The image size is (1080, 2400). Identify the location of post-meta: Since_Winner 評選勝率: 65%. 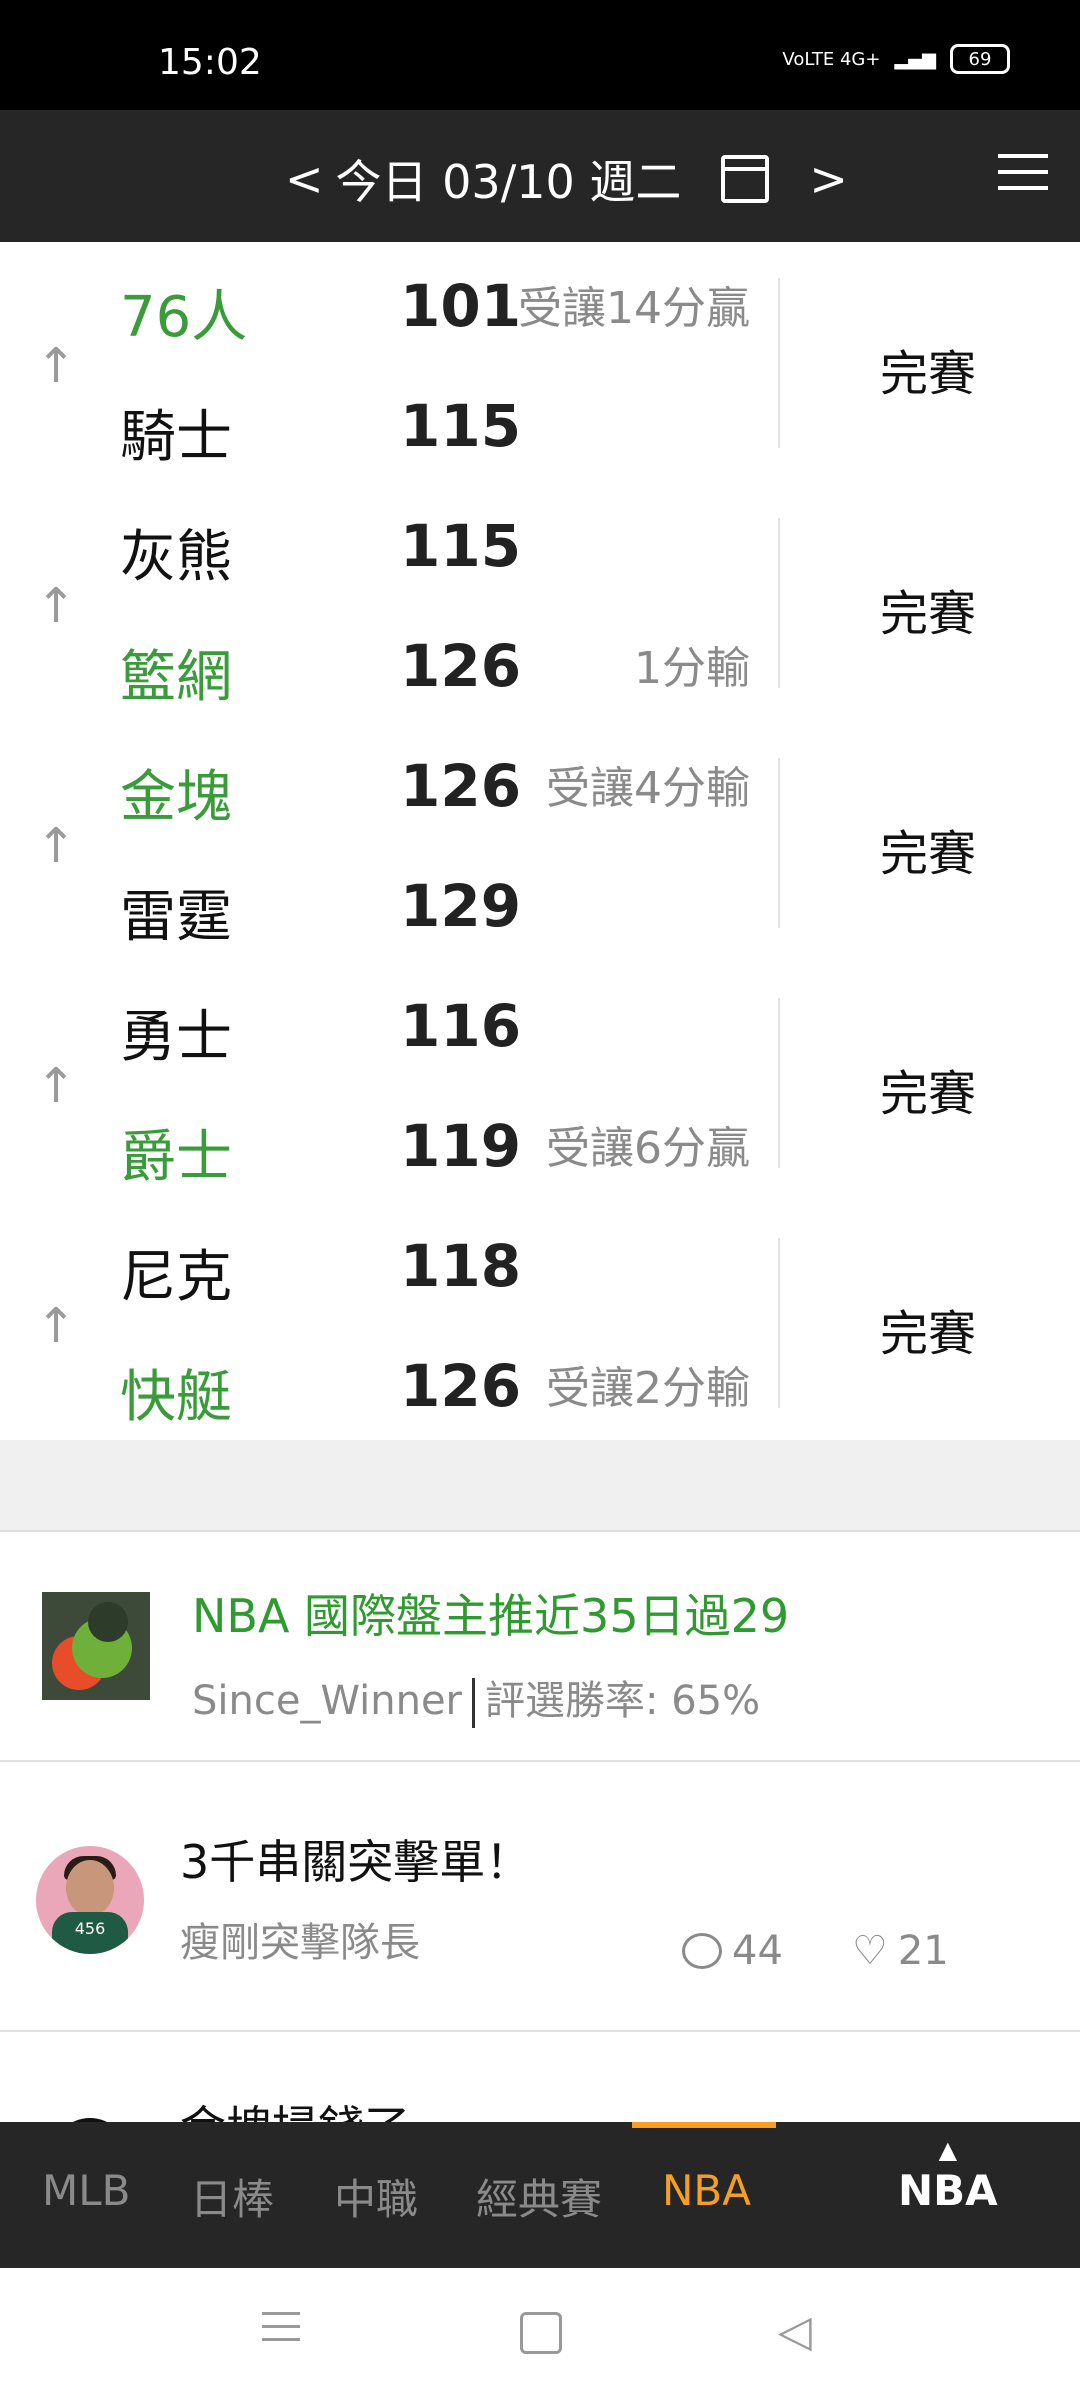
(476, 1698).